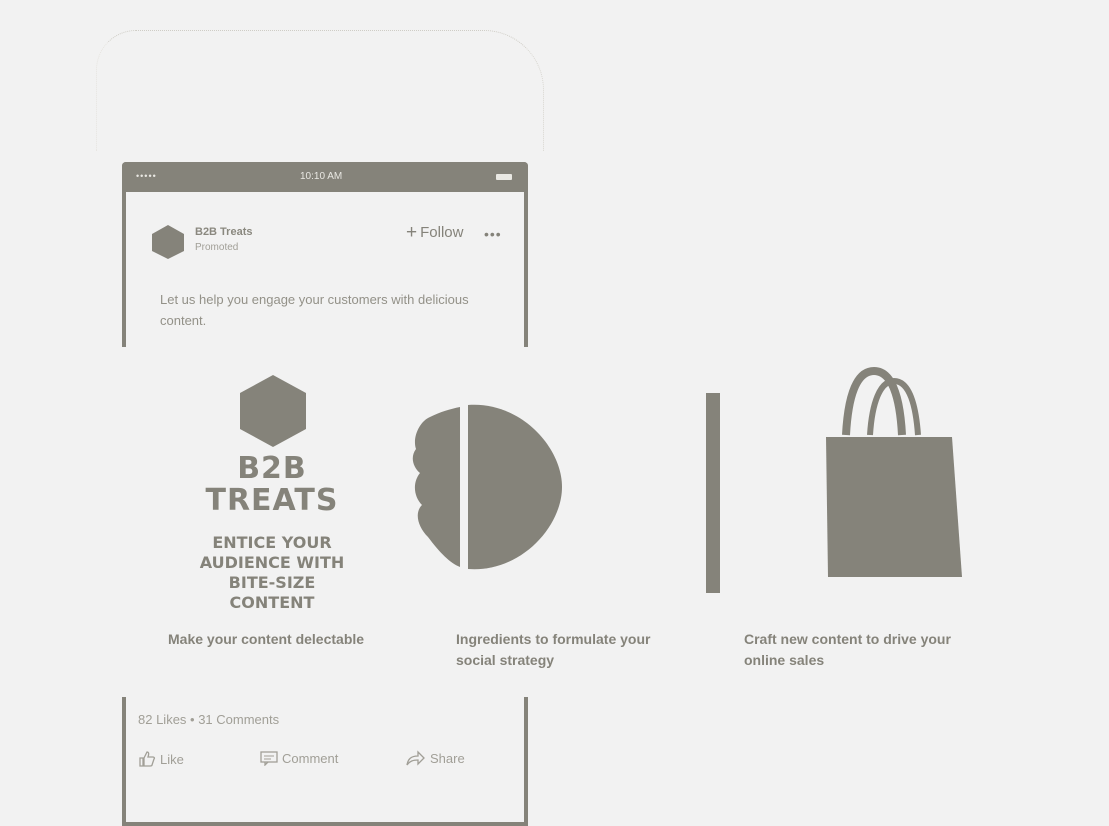 This screenshot has width=1109, height=826. I want to click on like-button: Like, so click(161, 759).